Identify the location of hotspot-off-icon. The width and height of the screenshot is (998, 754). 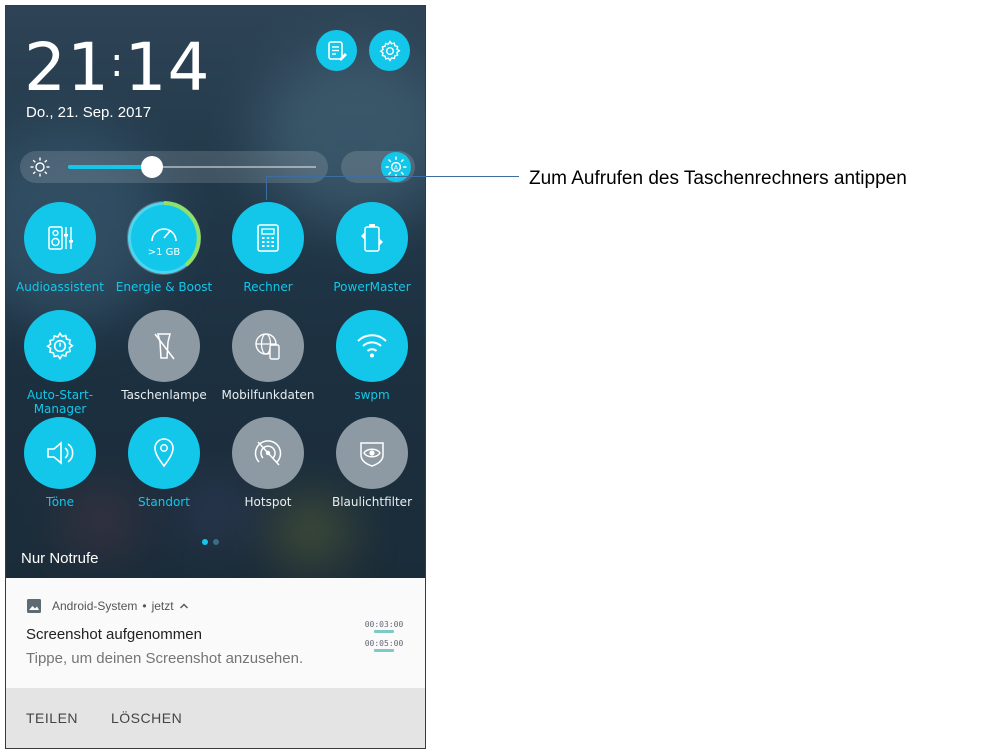
(268, 453).